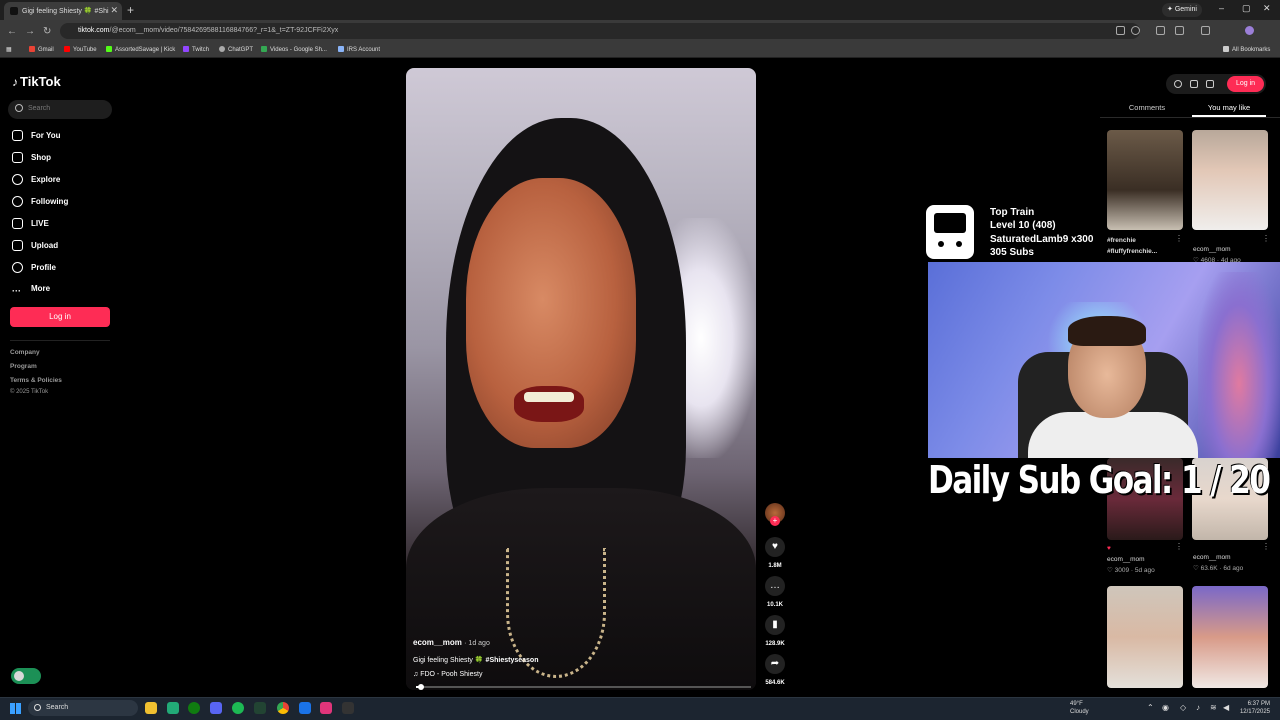 Image resolution: width=1280 pixels, height=720 pixels. Describe the element at coordinates (1246, 49) in the screenshot. I see `all-bookmarks: All Bookmarks` at that location.